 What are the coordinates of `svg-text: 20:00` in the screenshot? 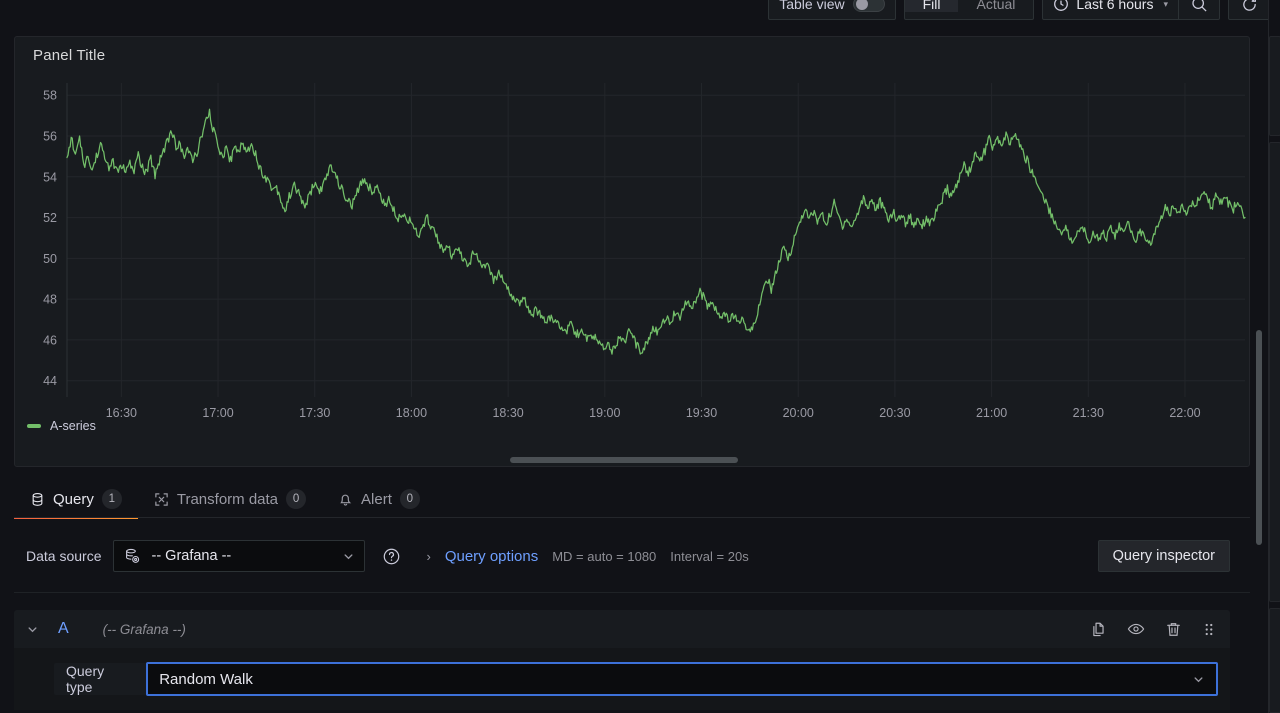 It's located at (798, 413).